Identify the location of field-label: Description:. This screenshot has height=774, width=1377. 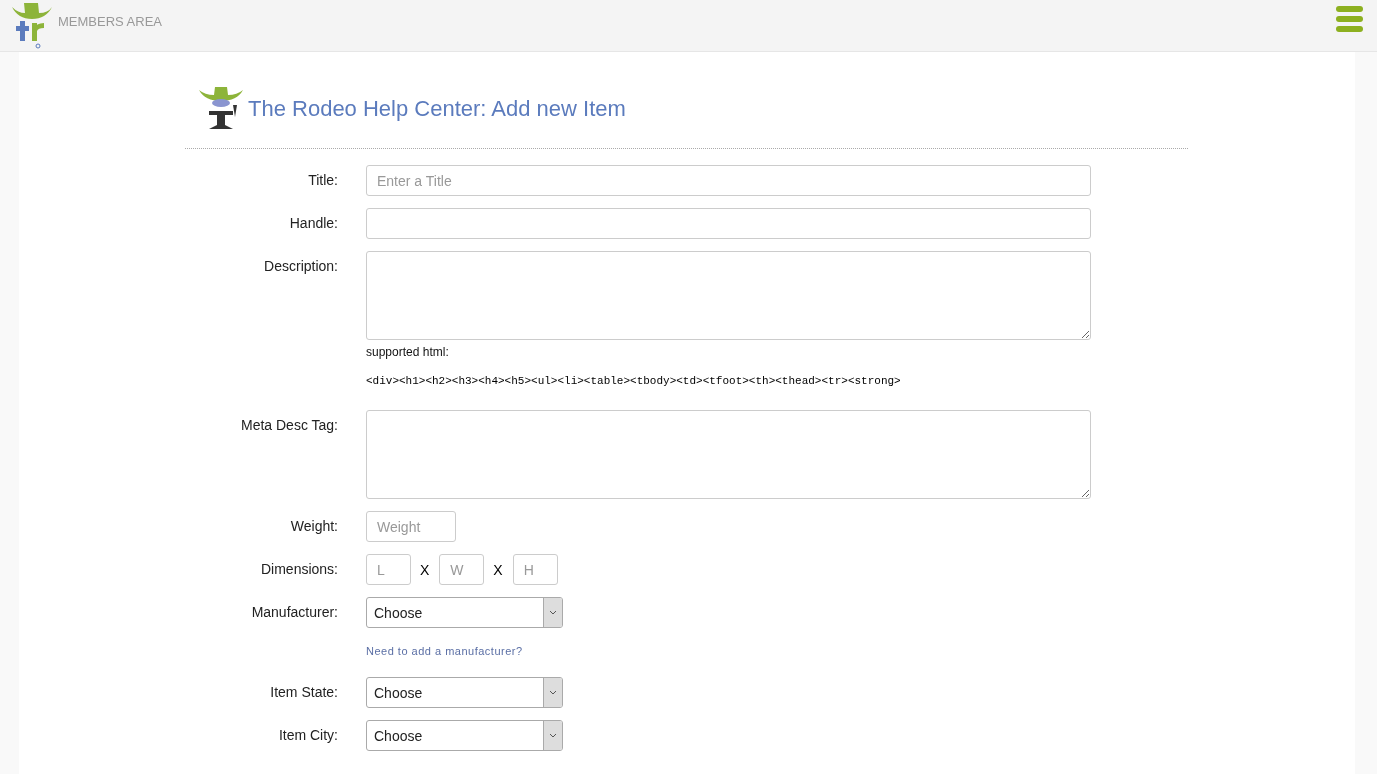
(300, 266).